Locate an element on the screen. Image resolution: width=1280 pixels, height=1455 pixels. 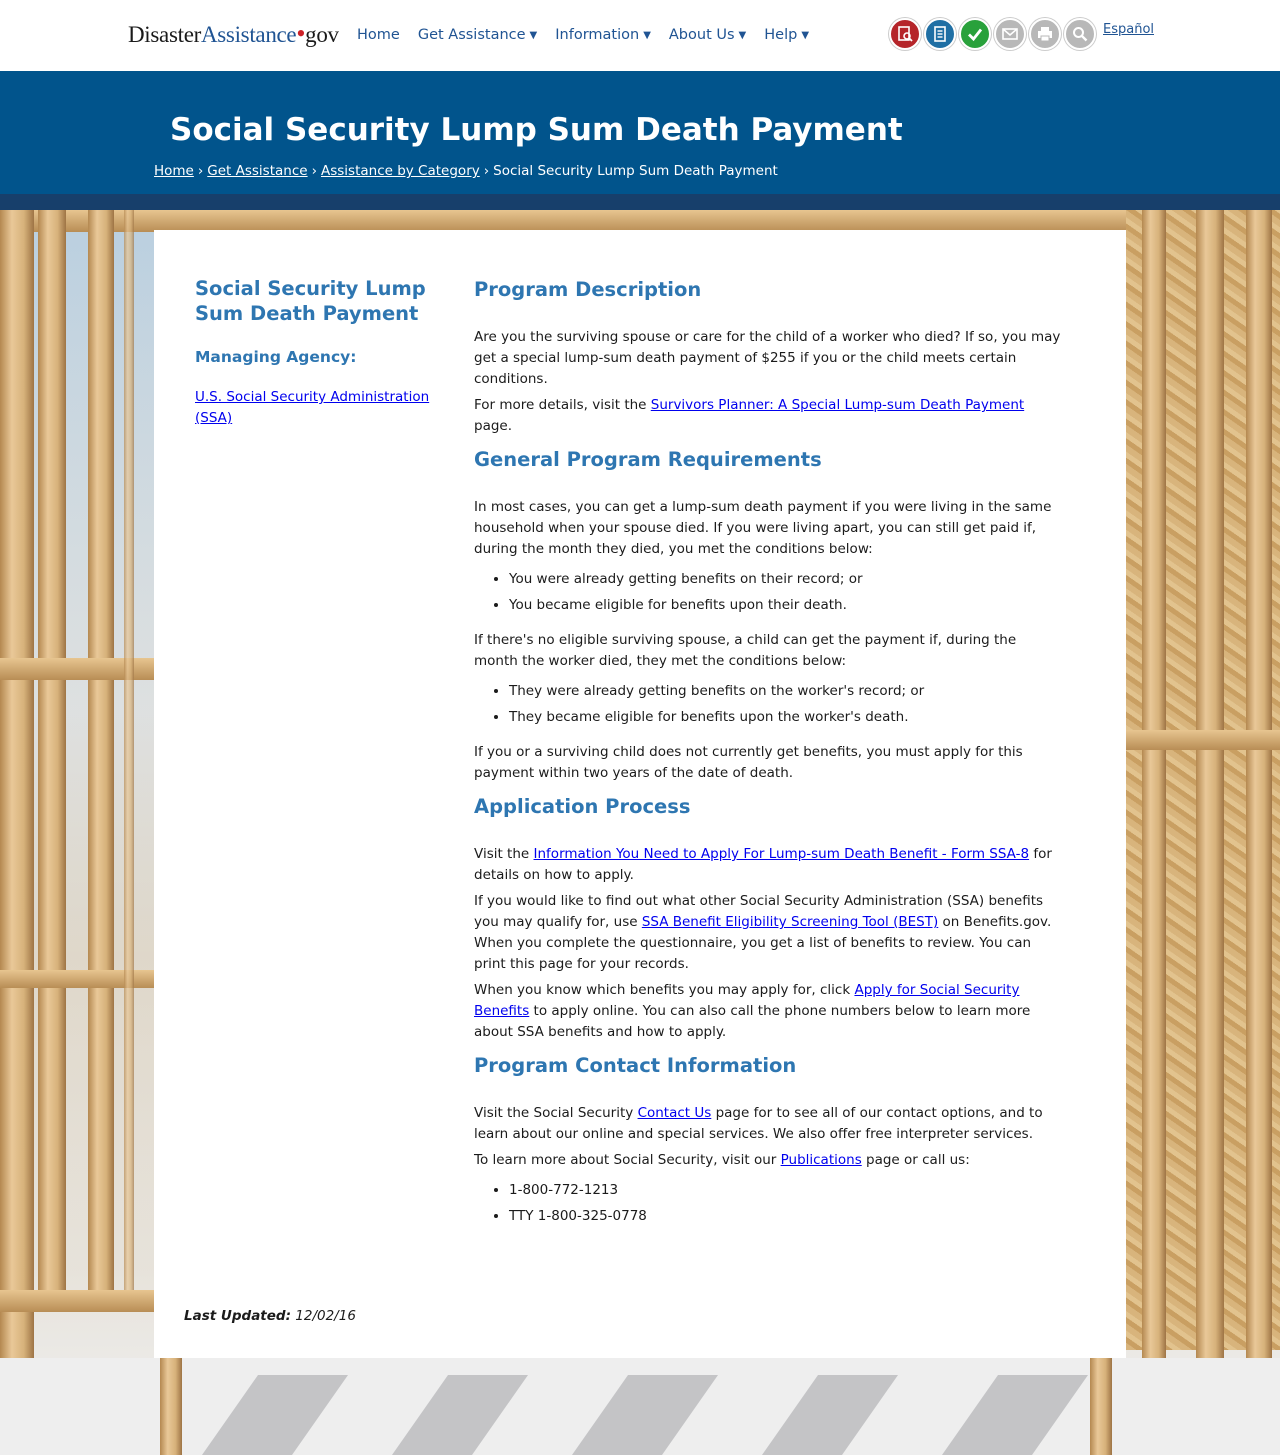
program-description-heading: Program Description is located at coordinates (588, 289).